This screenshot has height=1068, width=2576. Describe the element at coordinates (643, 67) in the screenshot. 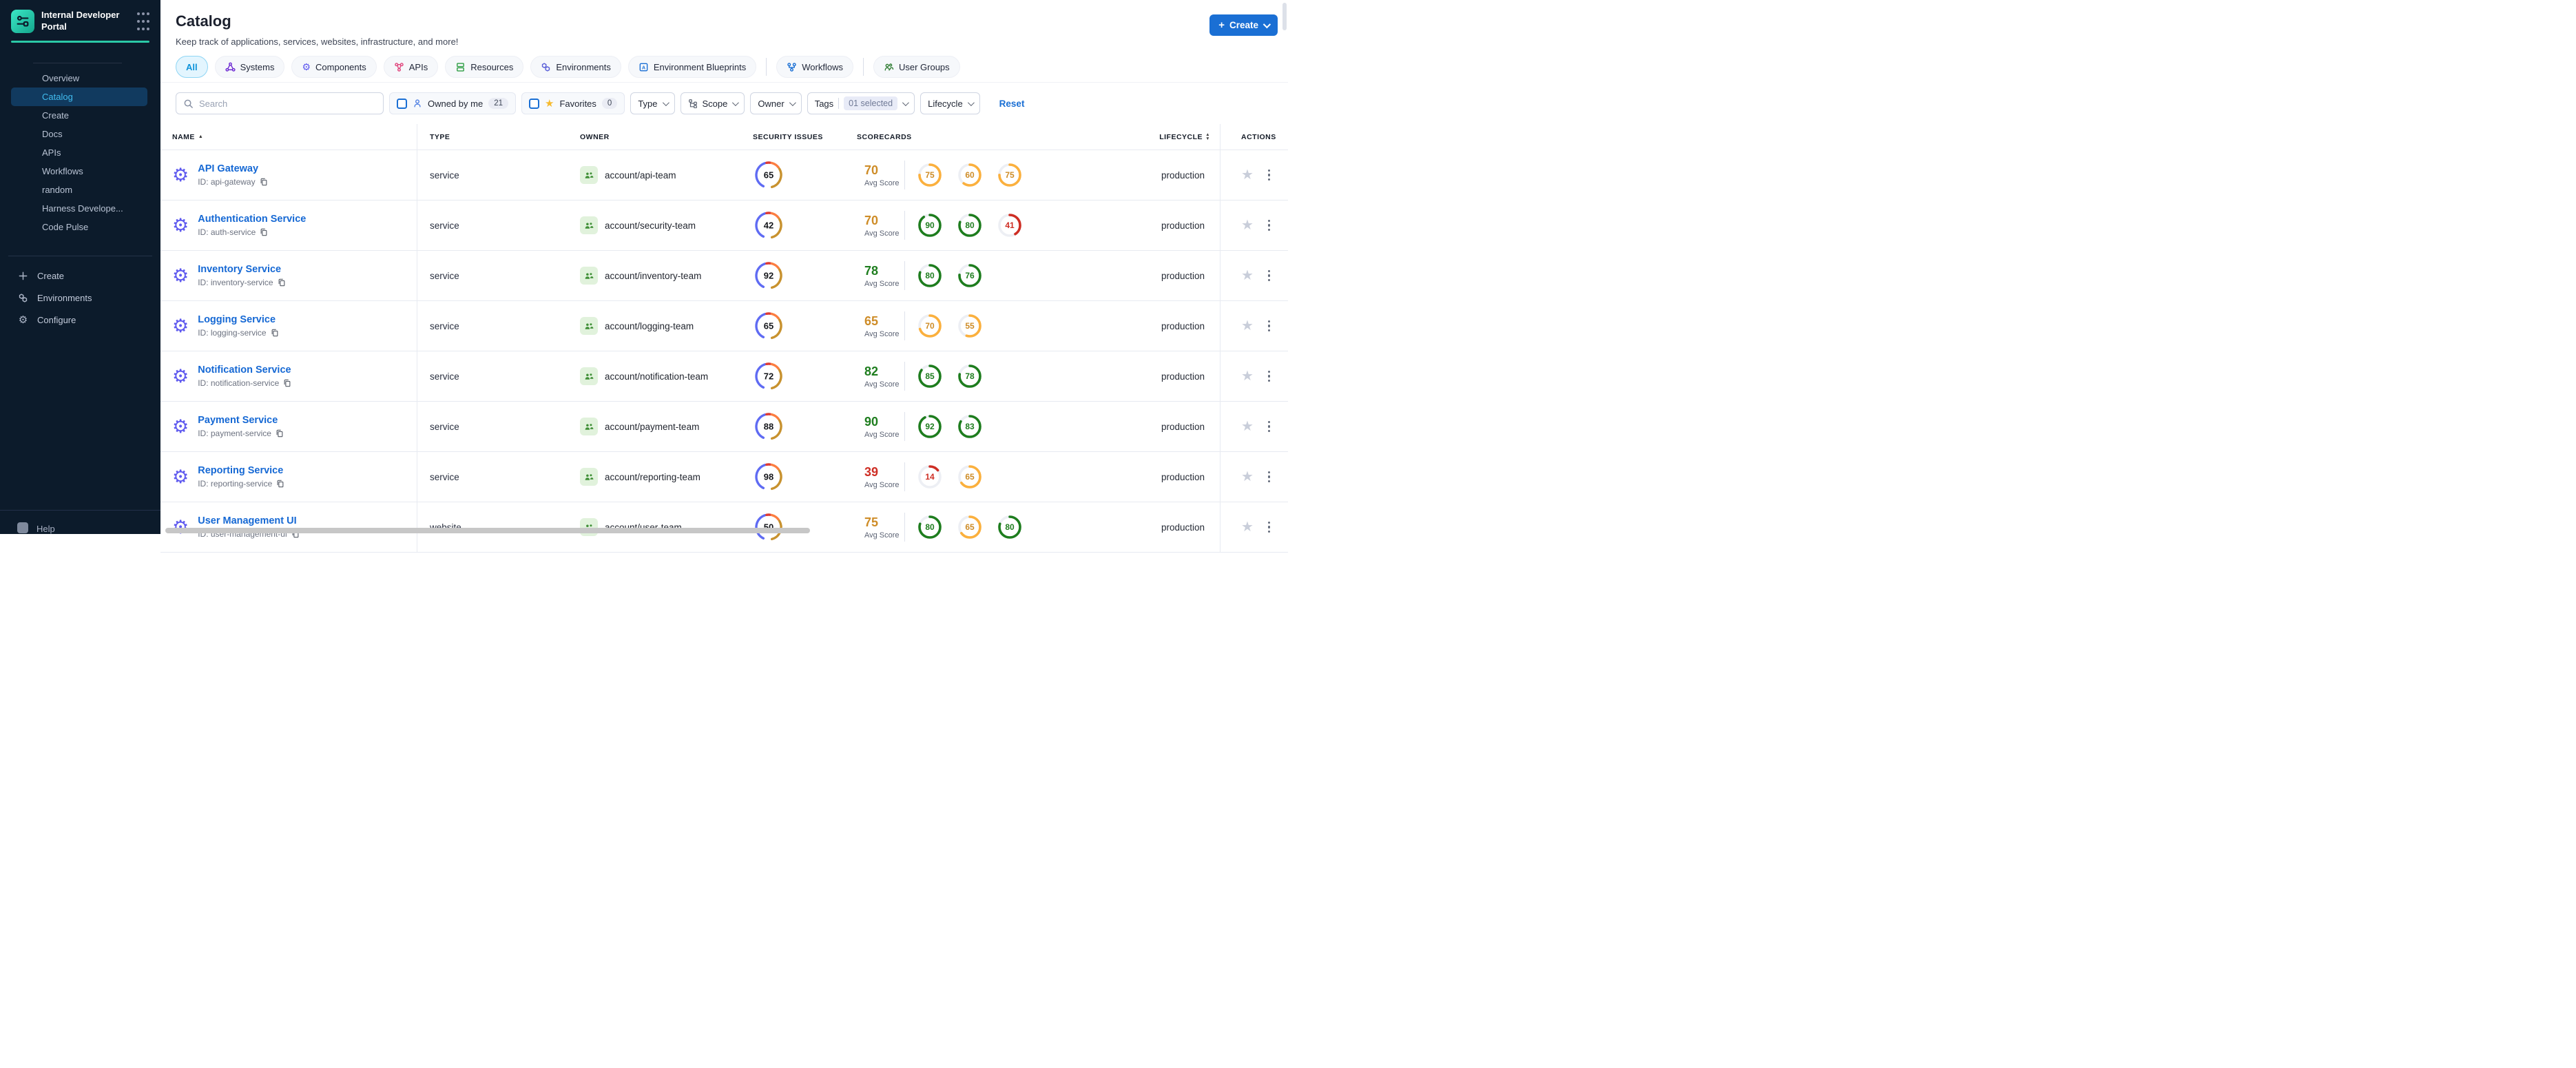

I see `svg-text: A` at that location.